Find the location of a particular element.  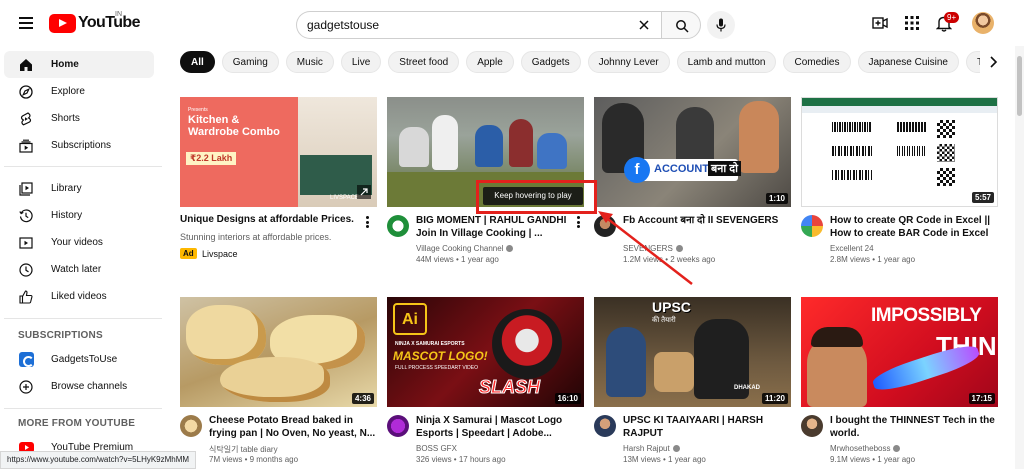

thumb-text-hindi: की तैयारी is located at coordinates (664, 320).